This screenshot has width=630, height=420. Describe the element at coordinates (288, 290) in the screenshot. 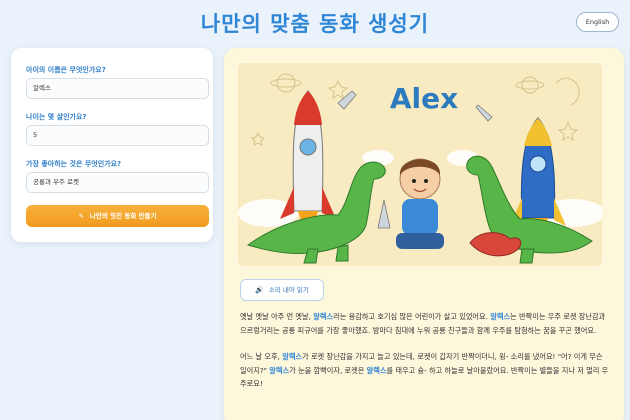

I see `read-aloud-label: 소리 내어 읽기` at that location.